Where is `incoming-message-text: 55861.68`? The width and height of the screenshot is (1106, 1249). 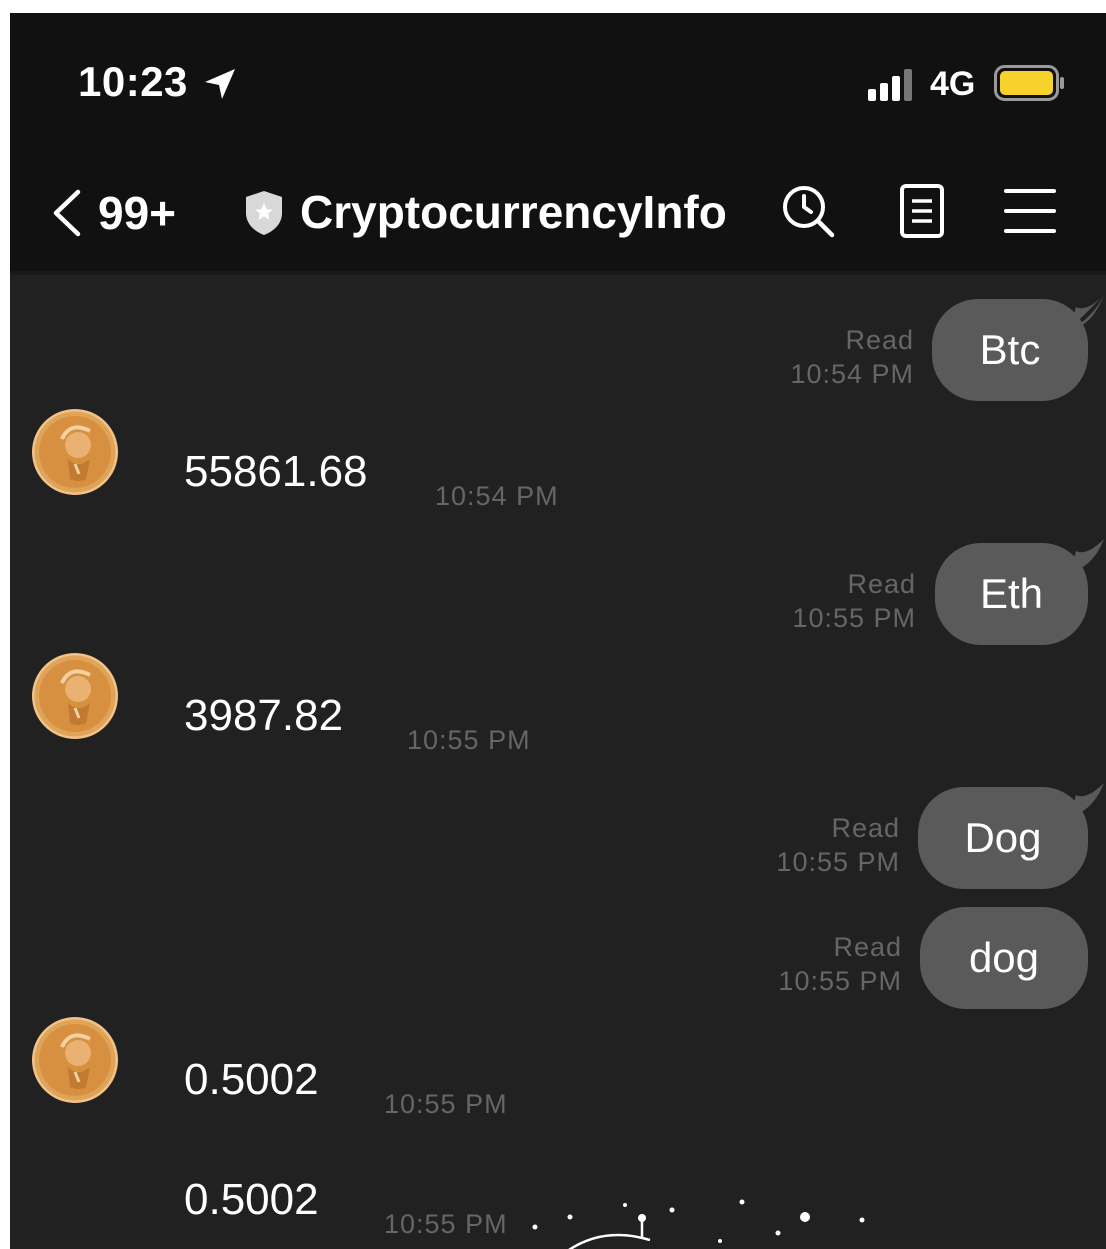 incoming-message-text: 55861.68 is located at coordinates (276, 472).